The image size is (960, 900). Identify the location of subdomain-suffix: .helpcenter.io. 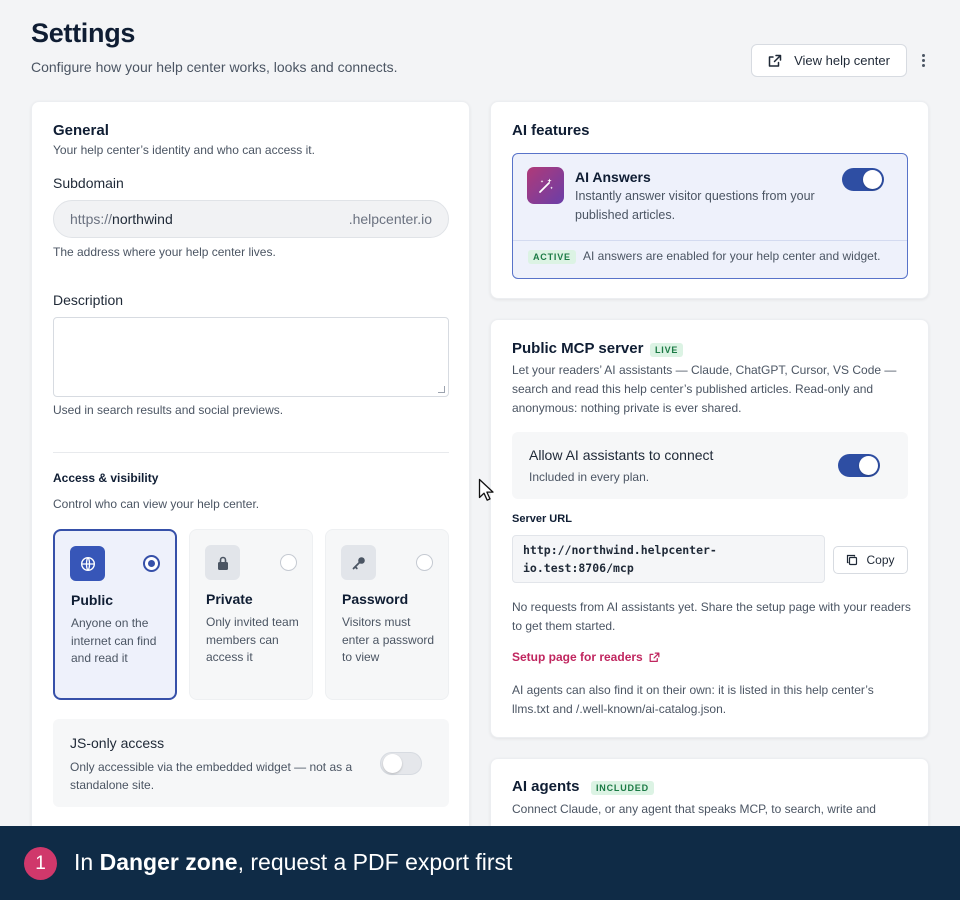
(390, 219).